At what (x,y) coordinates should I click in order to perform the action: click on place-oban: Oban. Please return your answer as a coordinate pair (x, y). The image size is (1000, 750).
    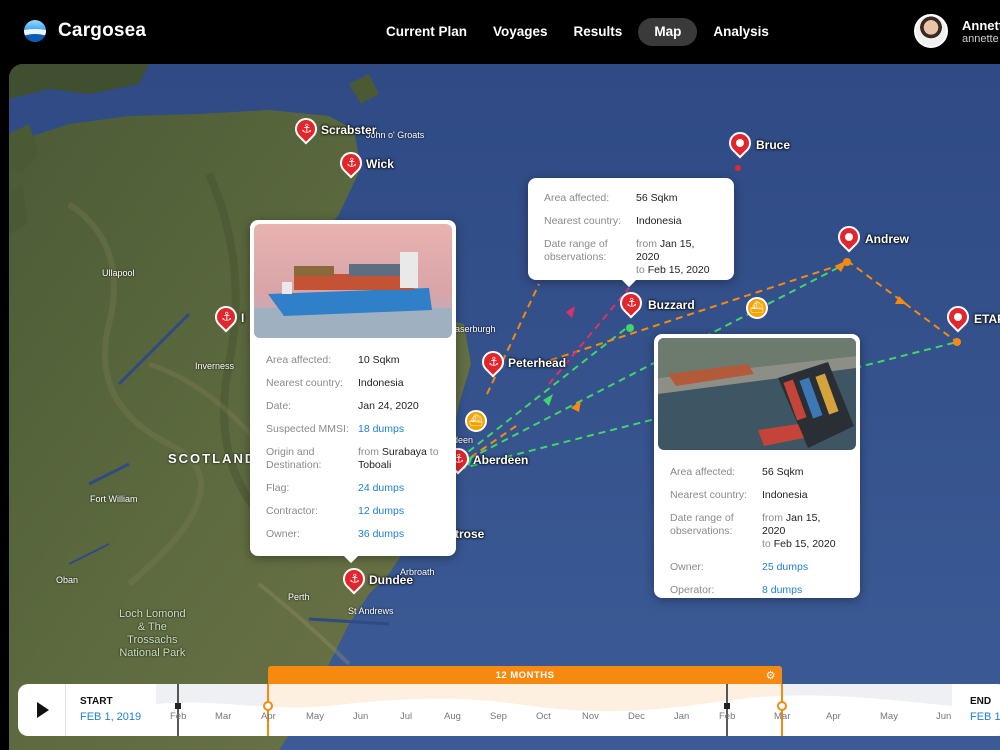
    Looking at the image, I should click on (67, 580).